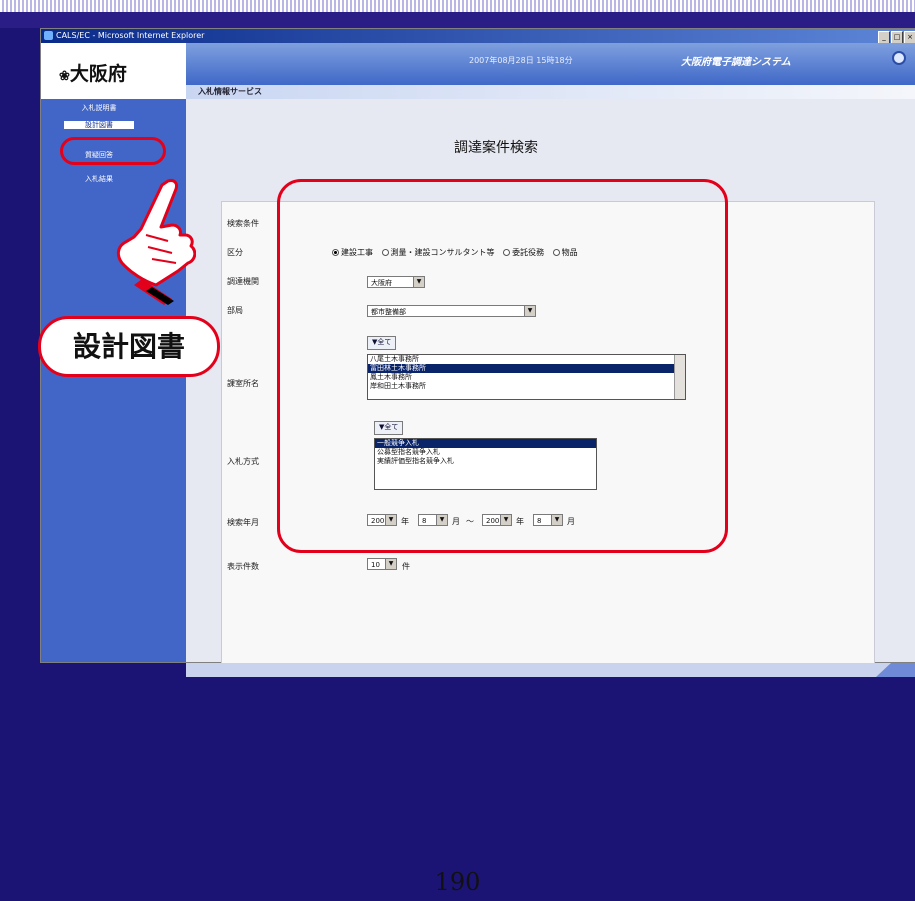 This screenshot has width=915, height=901. Describe the element at coordinates (406, 566) in the screenshot. I see `count-suffix: 件` at that location.